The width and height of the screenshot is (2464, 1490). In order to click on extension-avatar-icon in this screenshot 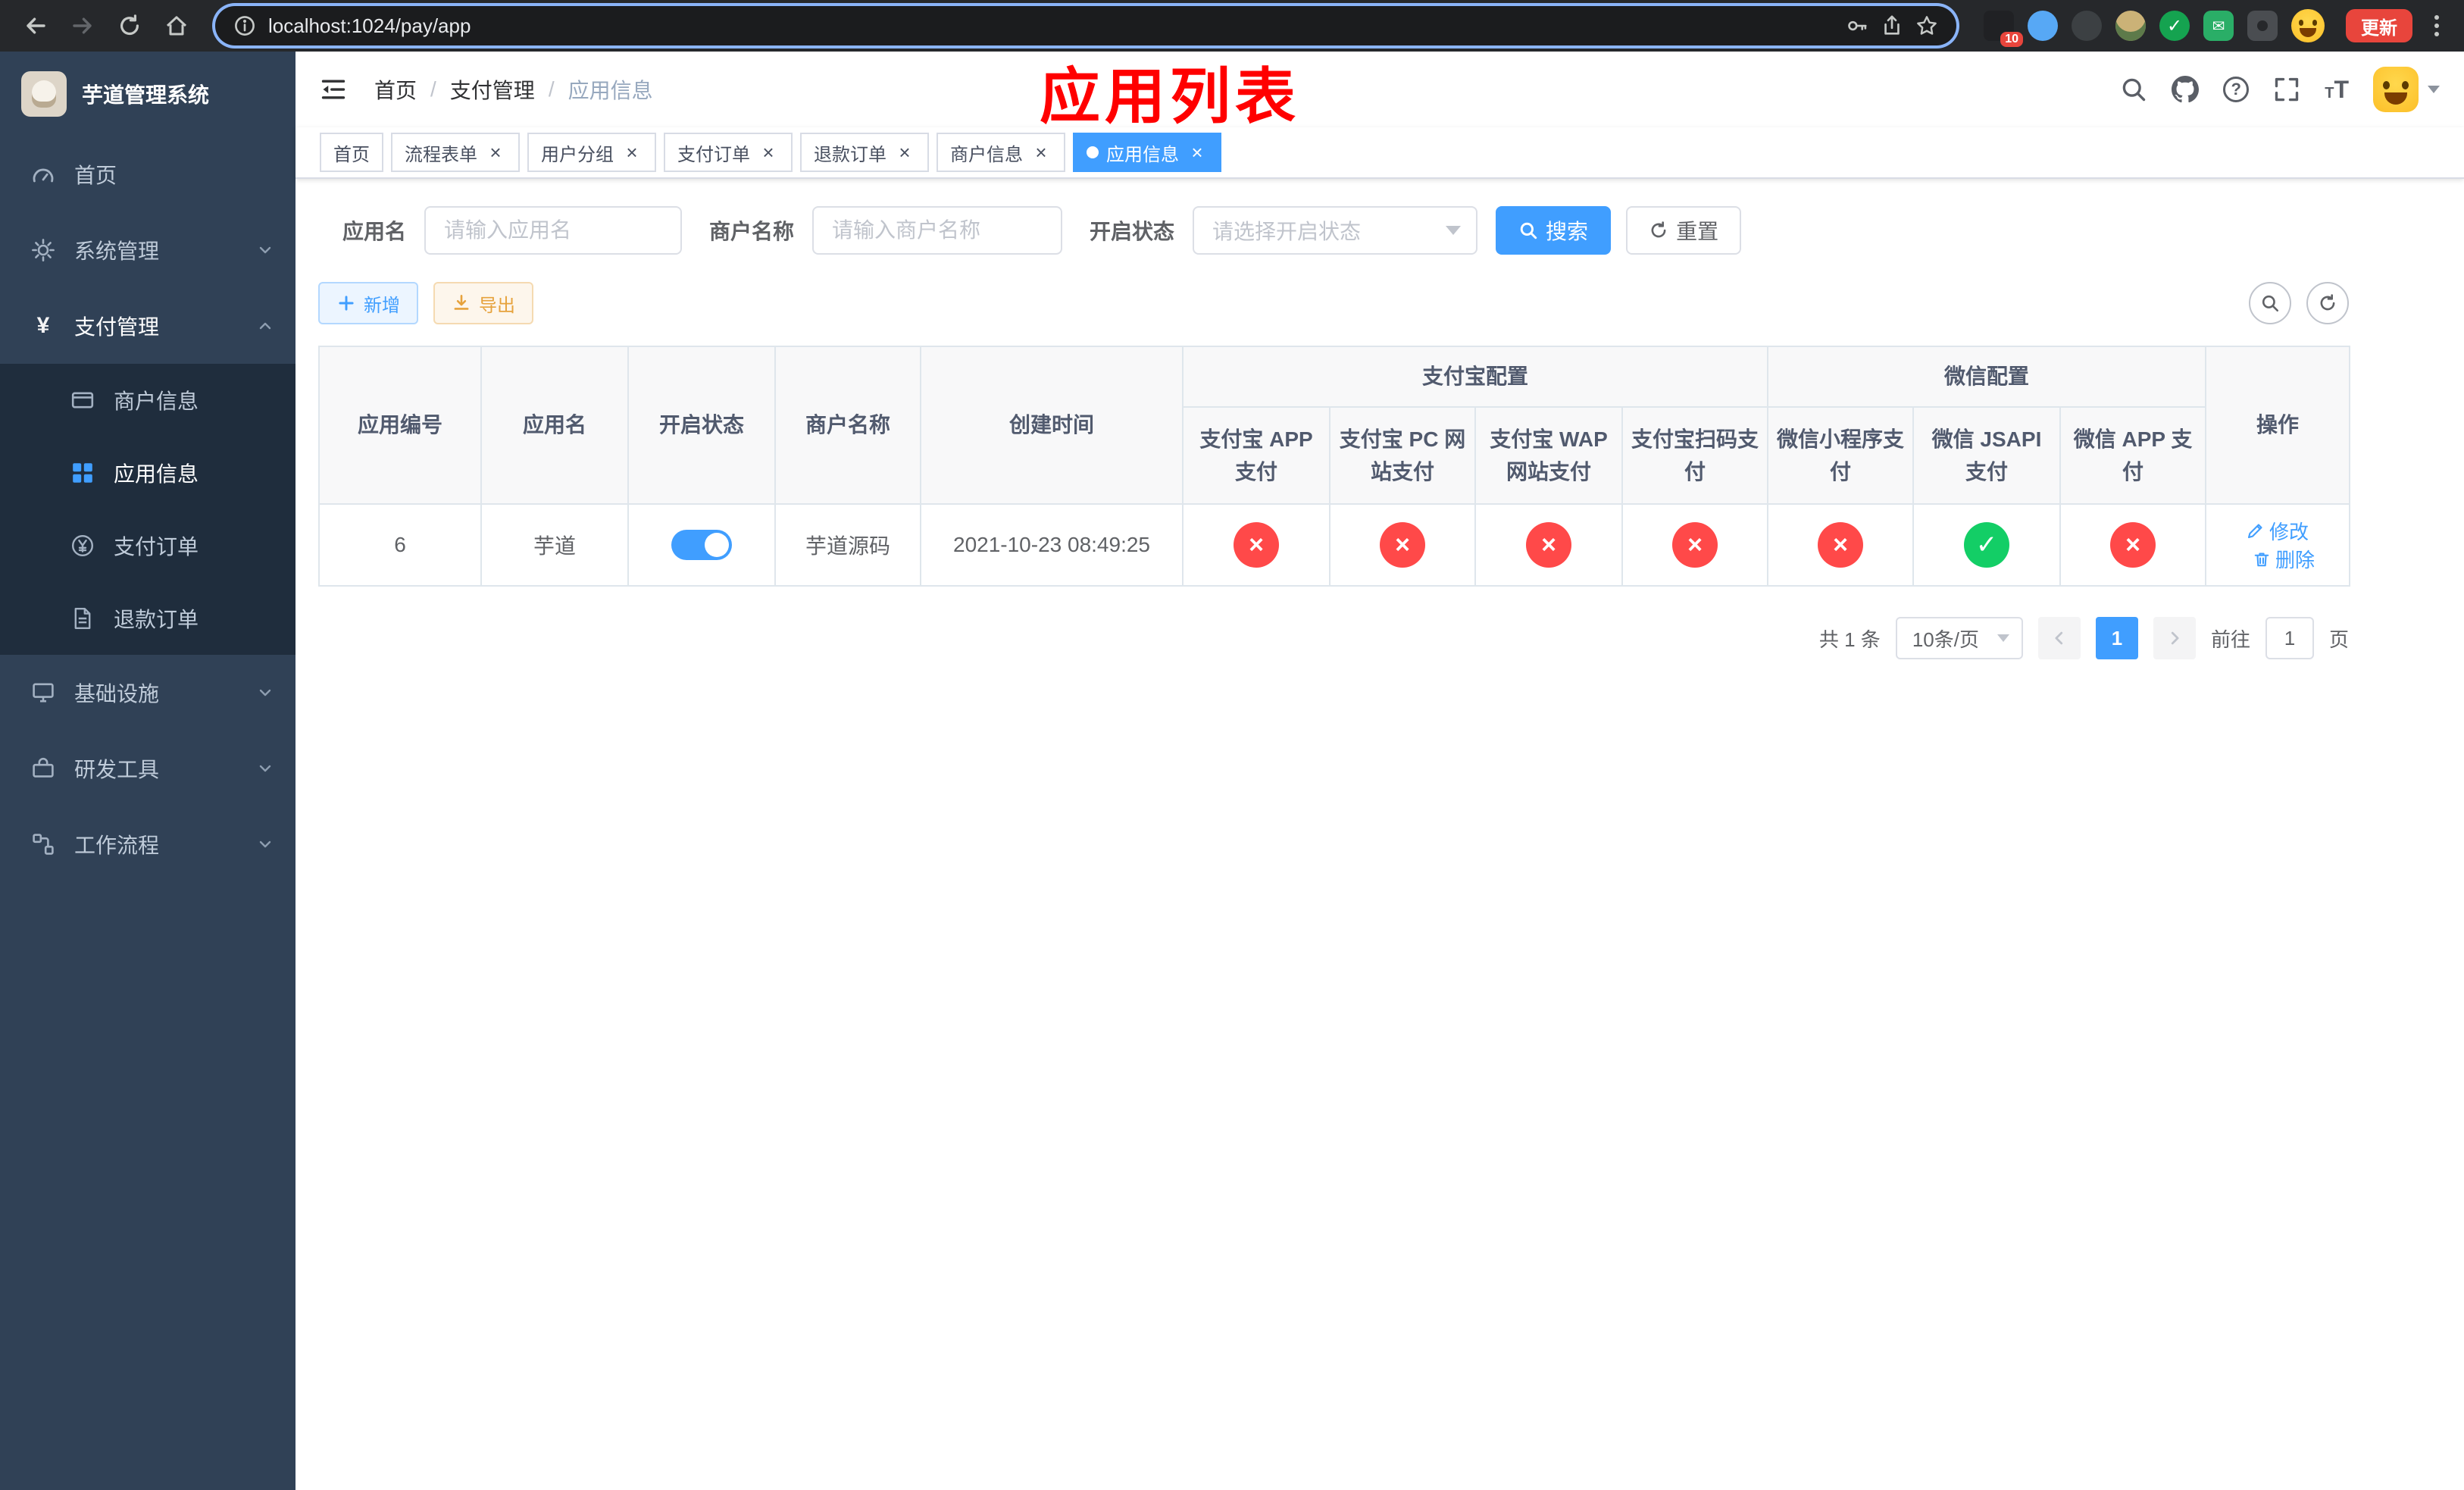, I will do `click(2130, 26)`.